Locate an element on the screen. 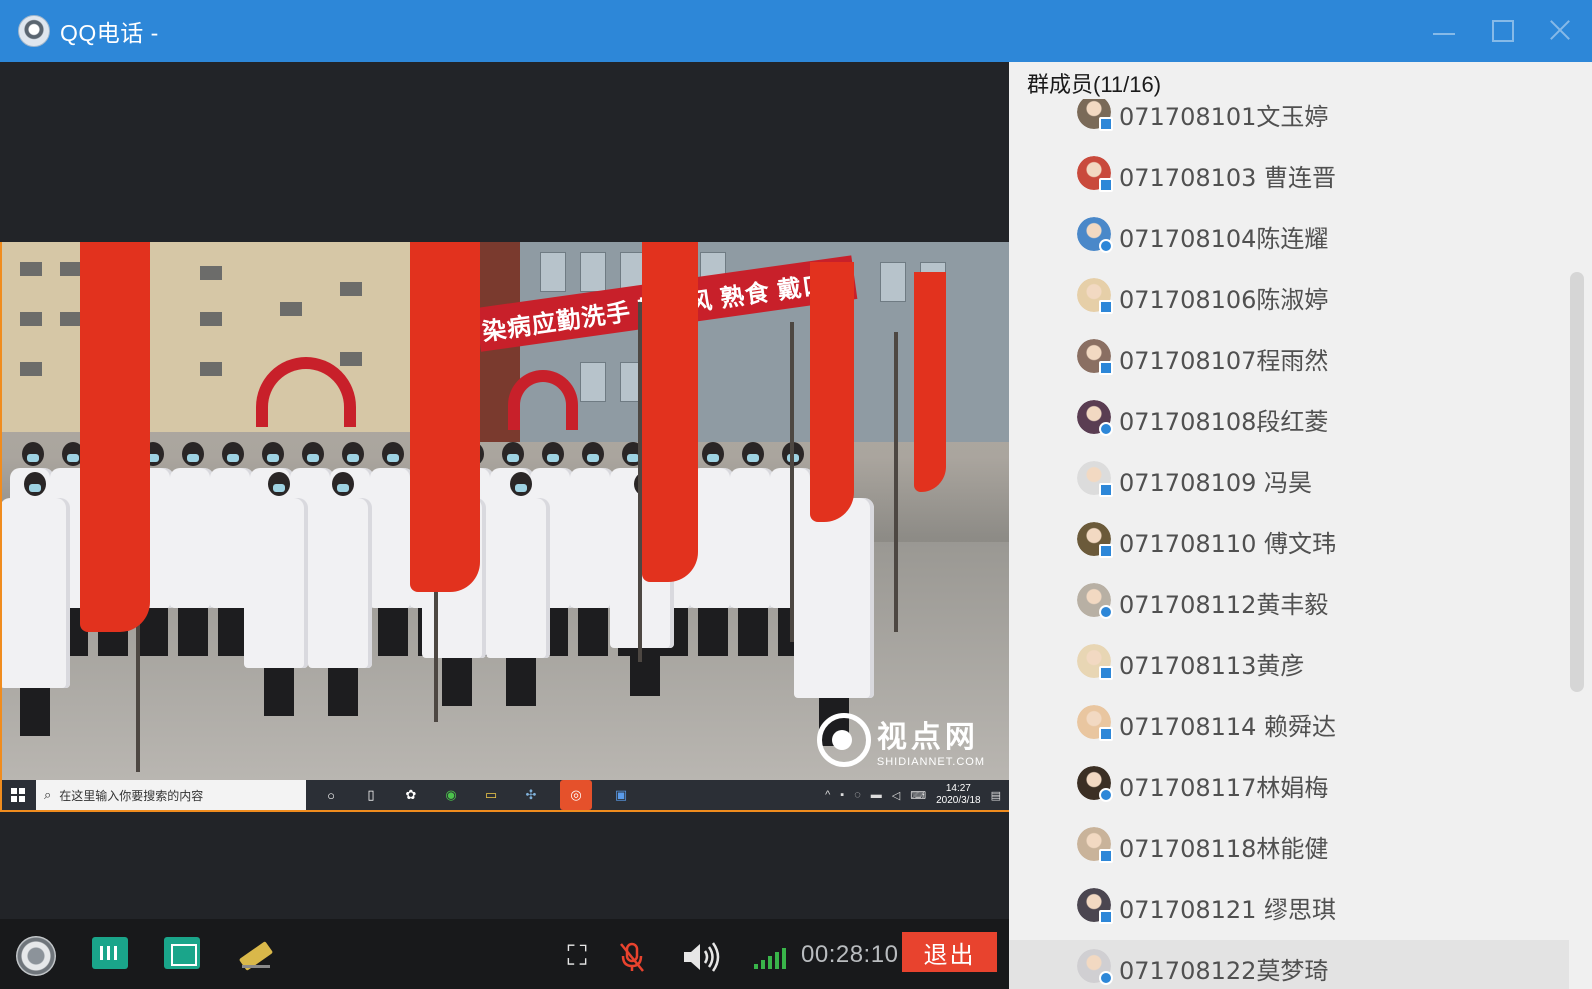  photo-building-left is located at coordinates (210, 337).